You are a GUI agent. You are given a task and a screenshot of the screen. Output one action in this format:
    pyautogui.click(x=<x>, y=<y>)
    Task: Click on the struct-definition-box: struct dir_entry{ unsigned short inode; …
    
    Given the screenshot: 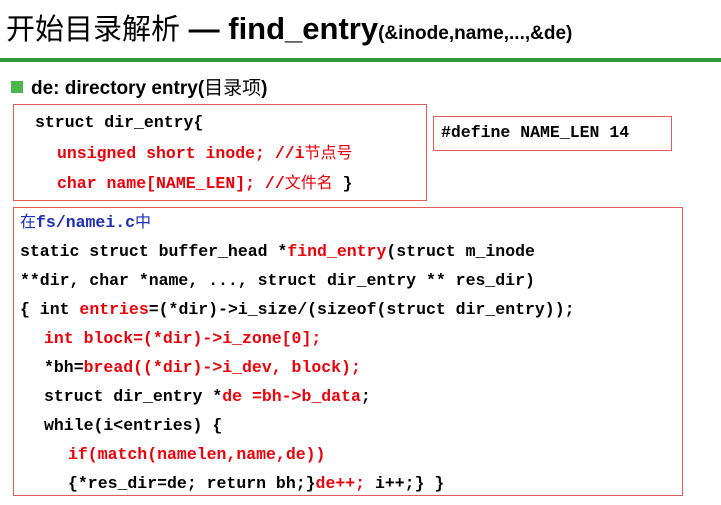 What is the action you would take?
    pyautogui.click(x=220, y=152)
    